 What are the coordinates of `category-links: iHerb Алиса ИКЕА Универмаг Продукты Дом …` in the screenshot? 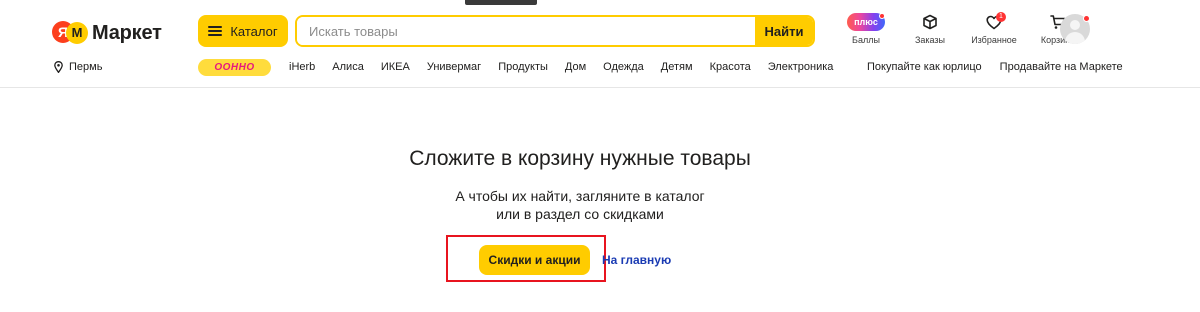 It's located at (561, 67).